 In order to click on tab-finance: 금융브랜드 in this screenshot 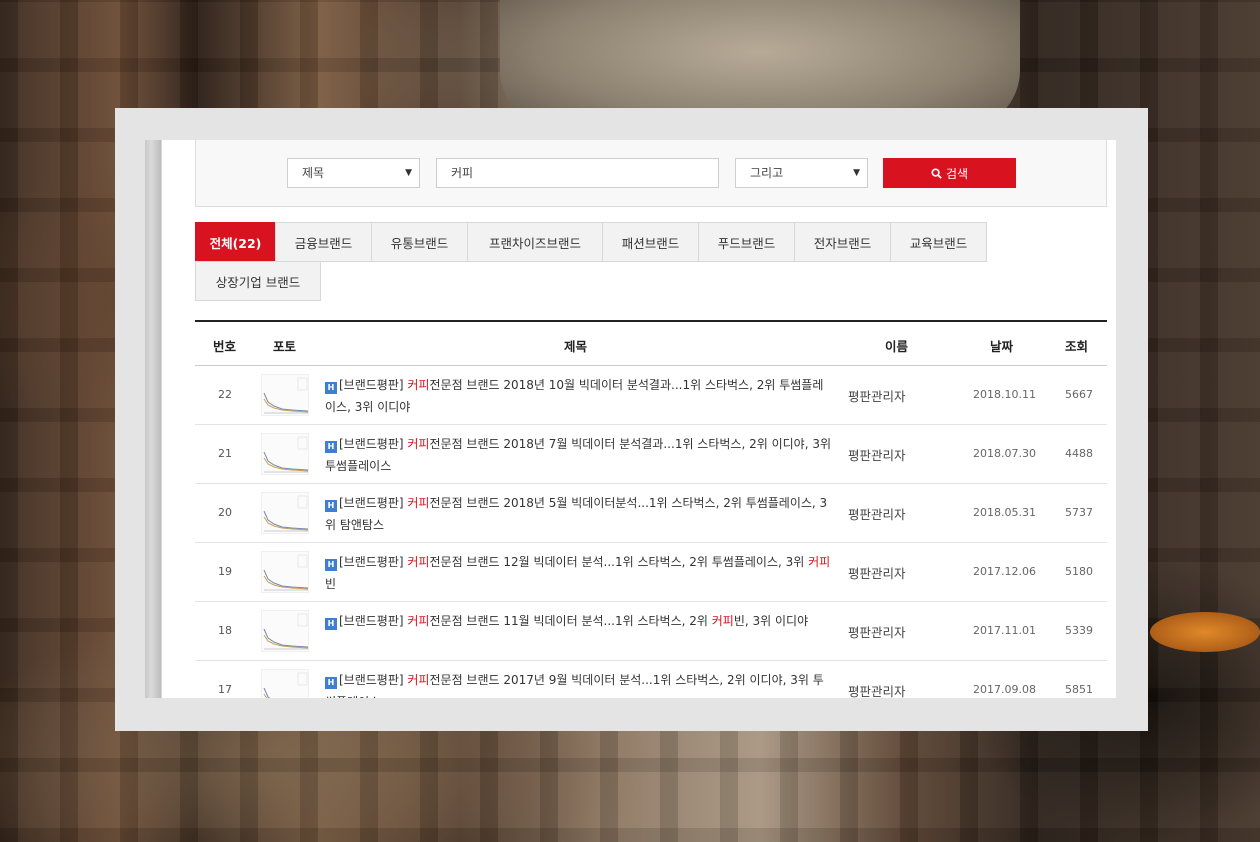, I will do `click(323, 242)`.